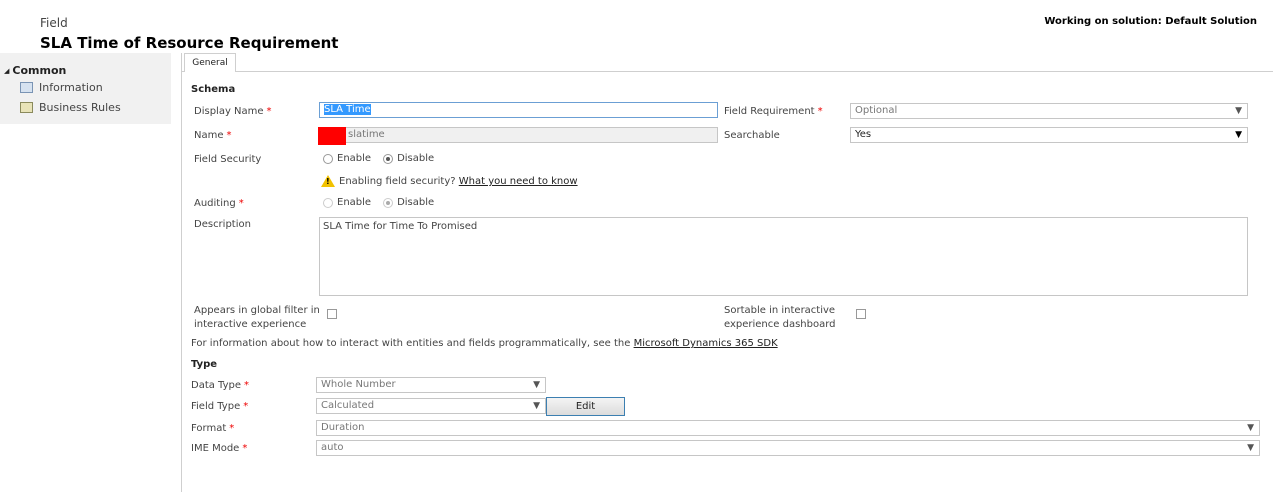 The image size is (1273, 492). What do you see at coordinates (220, 385) in the screenshot?
I see `data-type-label: Data Type *` at bounding box center [220, 385].